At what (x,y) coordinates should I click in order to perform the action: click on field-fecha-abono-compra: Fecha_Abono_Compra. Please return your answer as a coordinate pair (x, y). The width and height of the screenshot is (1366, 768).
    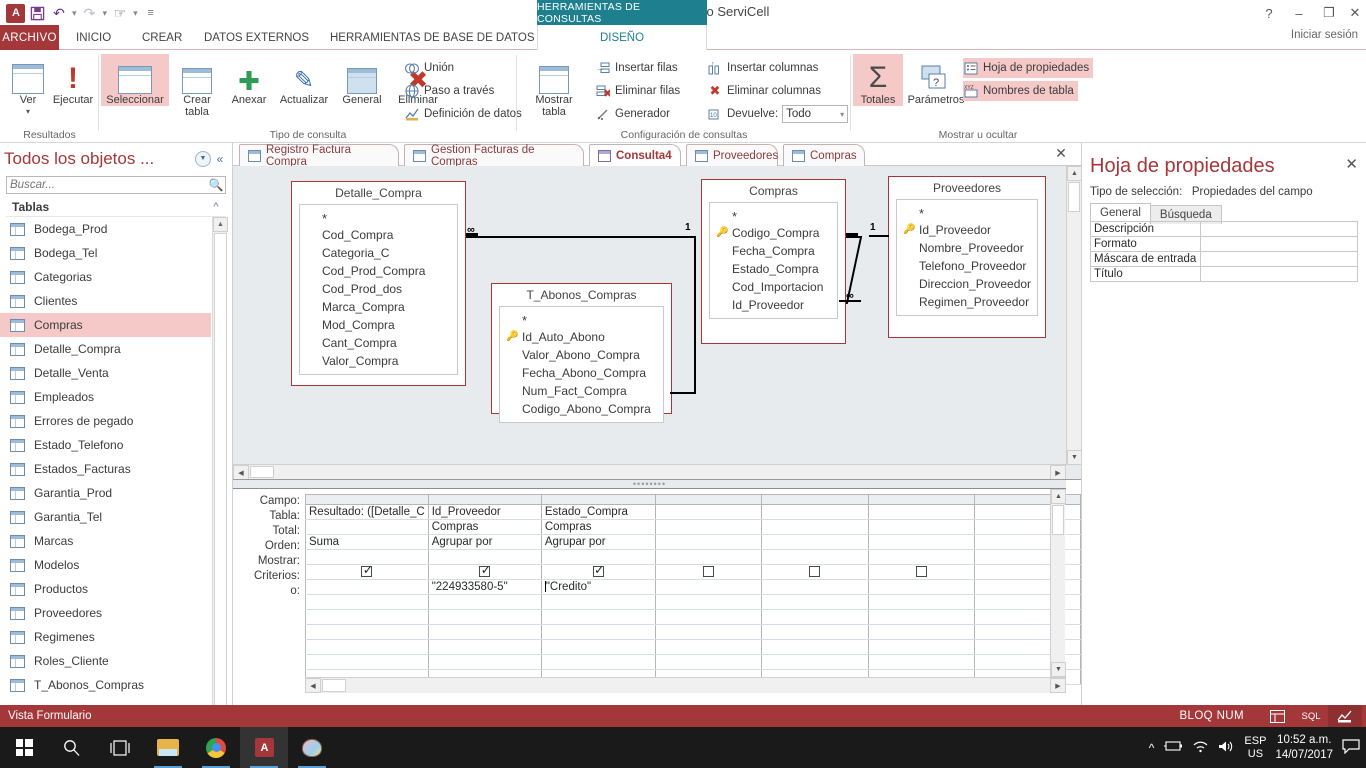
    Looking at the image, I should click on (581, 373).